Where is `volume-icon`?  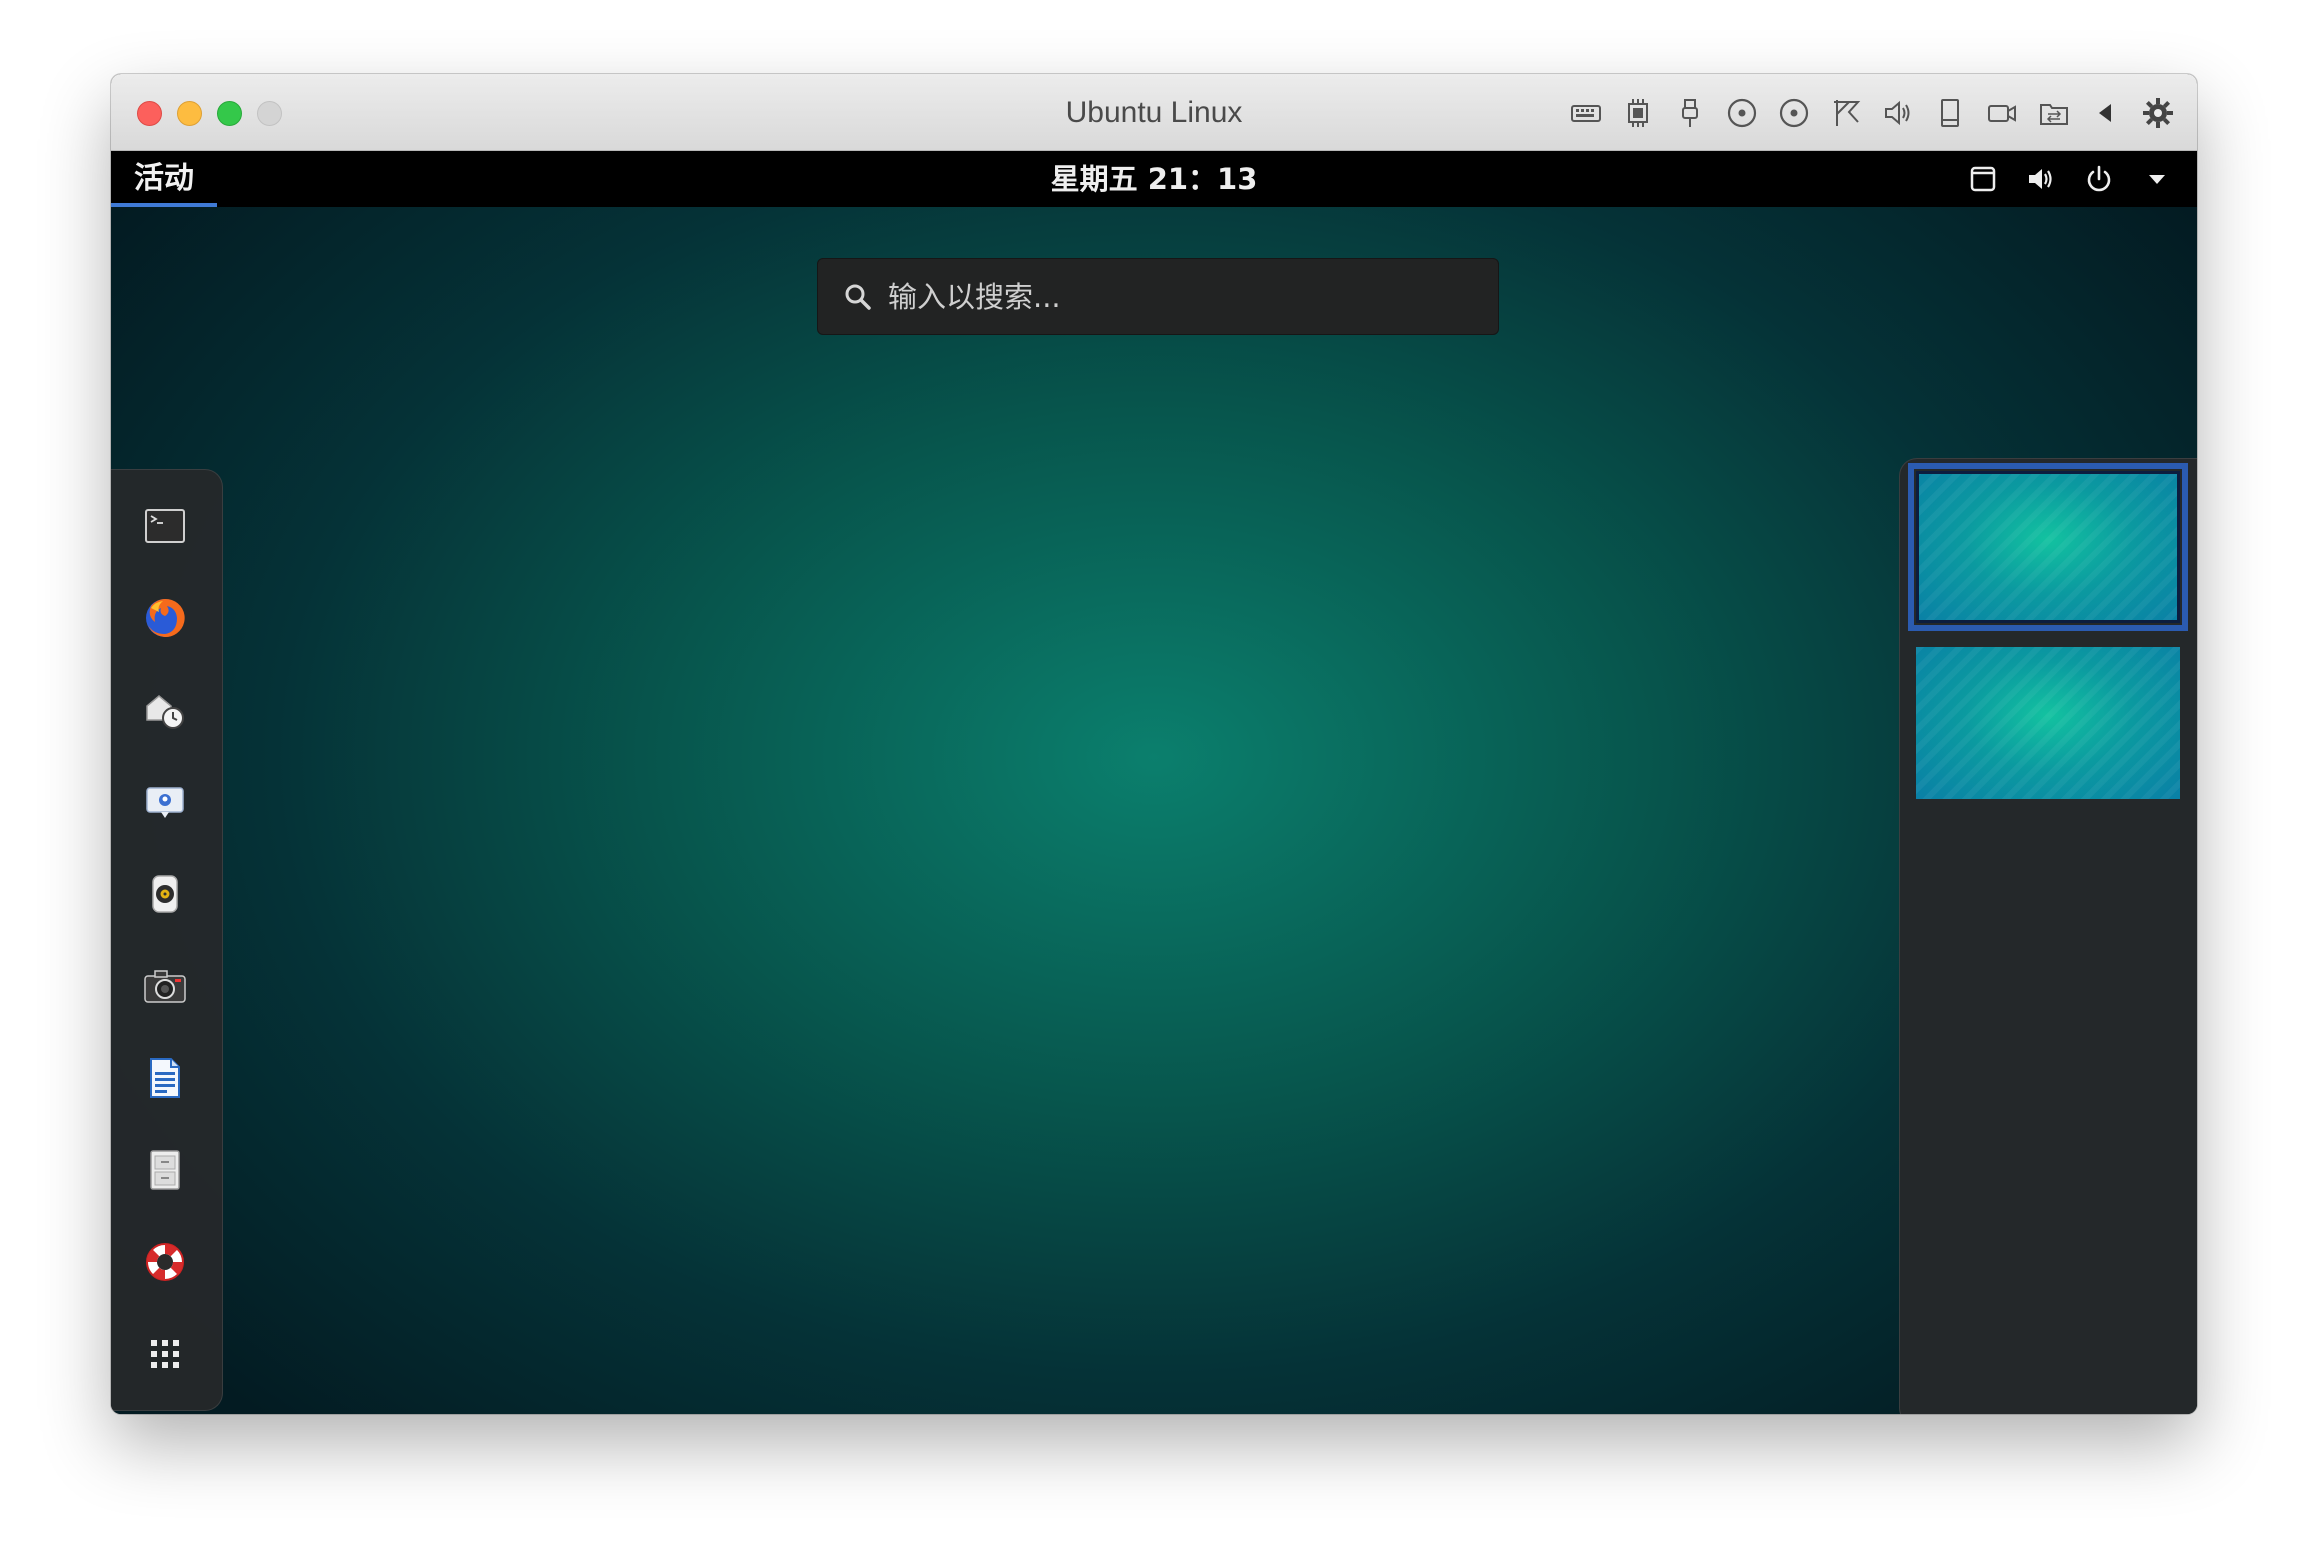 volume-icon is located at coordinates (2041, 179).